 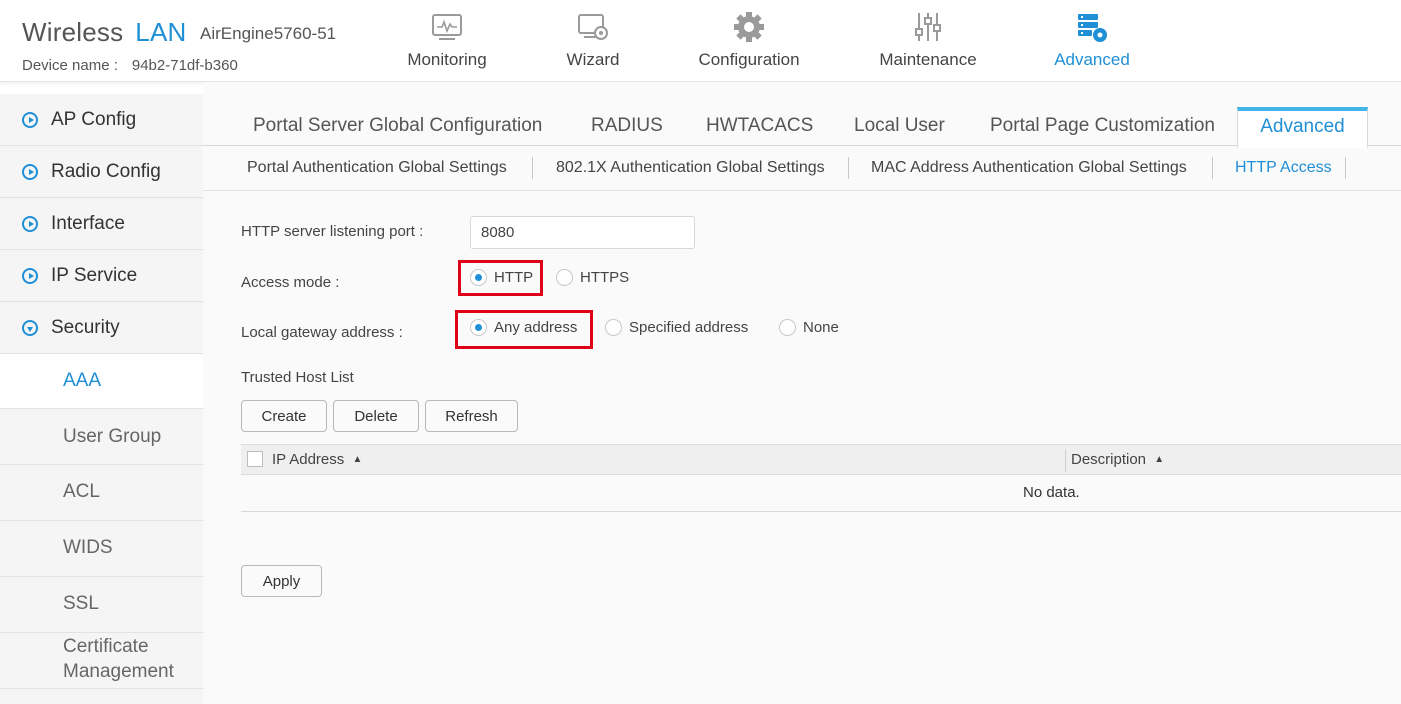 What do you see at coordinates (690, 168) in the screenshot?
I see `subtab-8021x-authentication-global-settings: 802.1X Authentication Global Settings` at bounding box center [690, 168].